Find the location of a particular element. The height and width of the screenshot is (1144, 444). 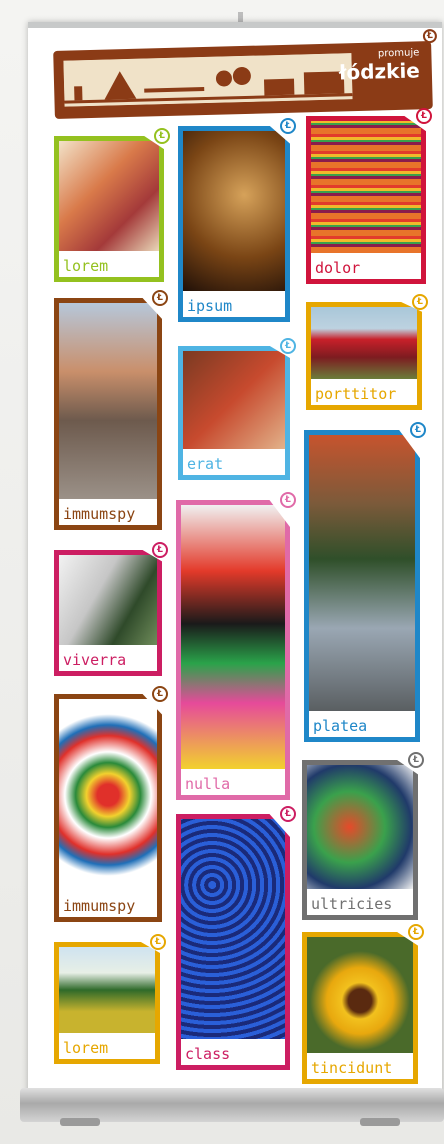

tile-label: class is located at coordinates (208, 1054).